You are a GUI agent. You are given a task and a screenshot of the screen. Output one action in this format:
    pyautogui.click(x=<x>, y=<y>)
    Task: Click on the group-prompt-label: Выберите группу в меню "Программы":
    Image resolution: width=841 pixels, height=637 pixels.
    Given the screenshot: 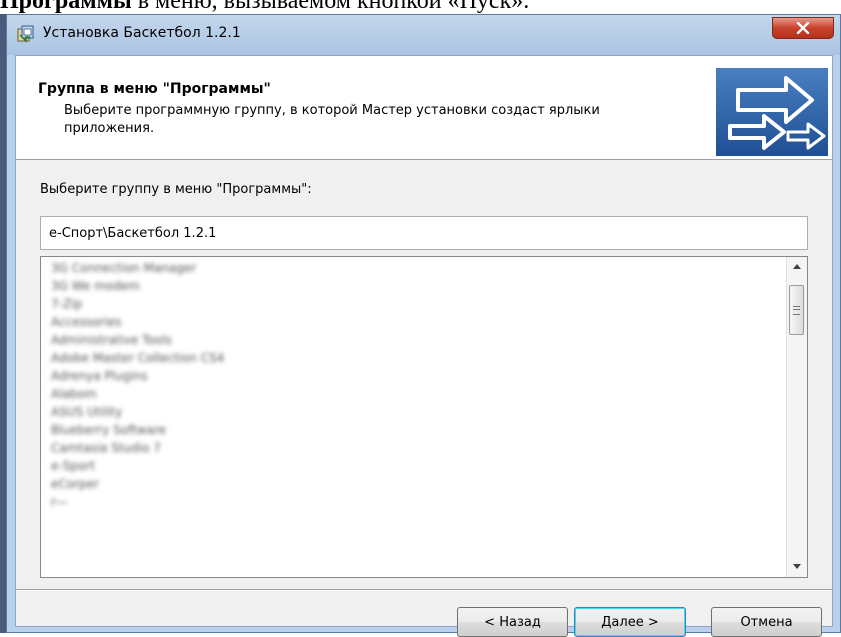 What is the action you would take?
    pyautogui.click(x=176, y=189)
    